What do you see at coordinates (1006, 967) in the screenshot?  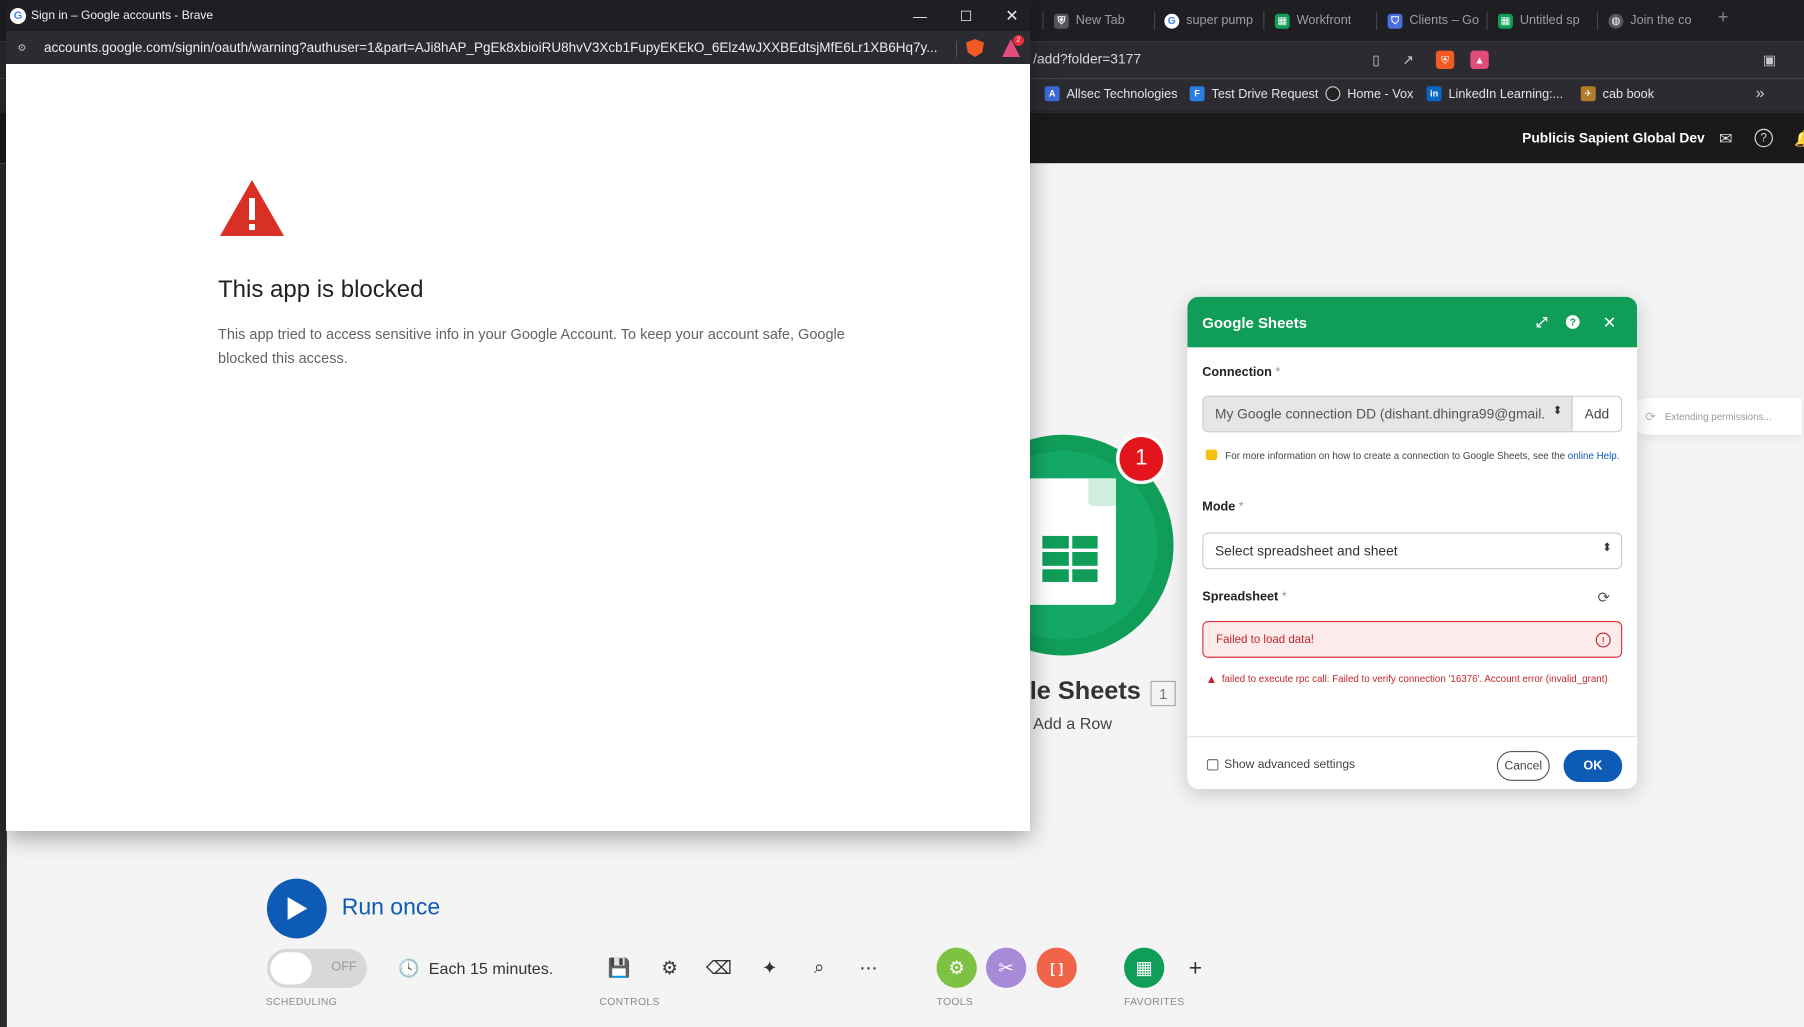 I see `tools-flow-control-icon: ✂` at bounding box center [1006, 967].